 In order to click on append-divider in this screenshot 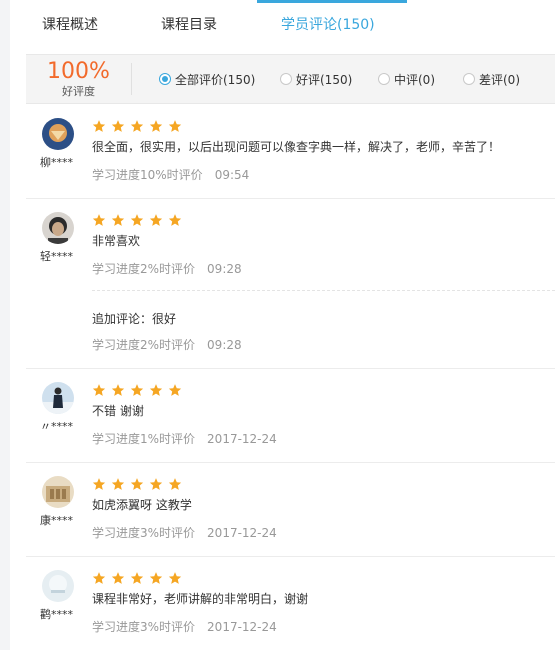, I will do `click(323, 290)`.